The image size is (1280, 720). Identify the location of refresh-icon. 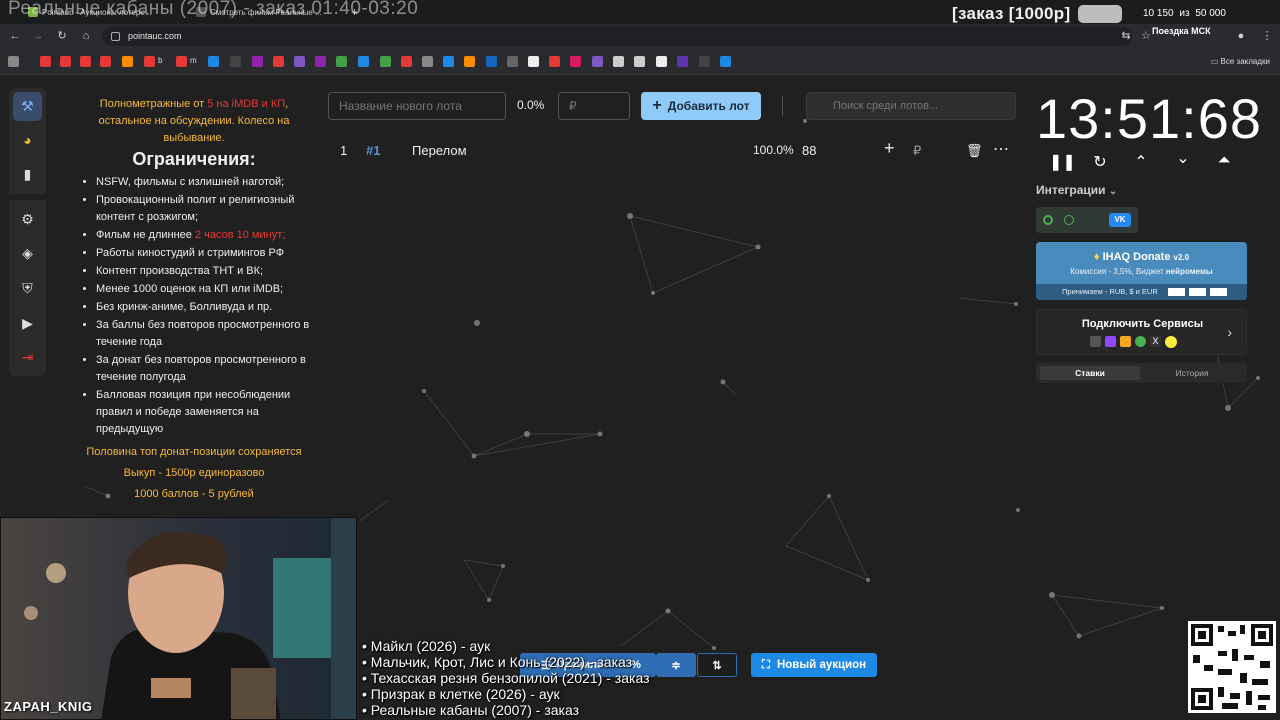
(1069, 220).